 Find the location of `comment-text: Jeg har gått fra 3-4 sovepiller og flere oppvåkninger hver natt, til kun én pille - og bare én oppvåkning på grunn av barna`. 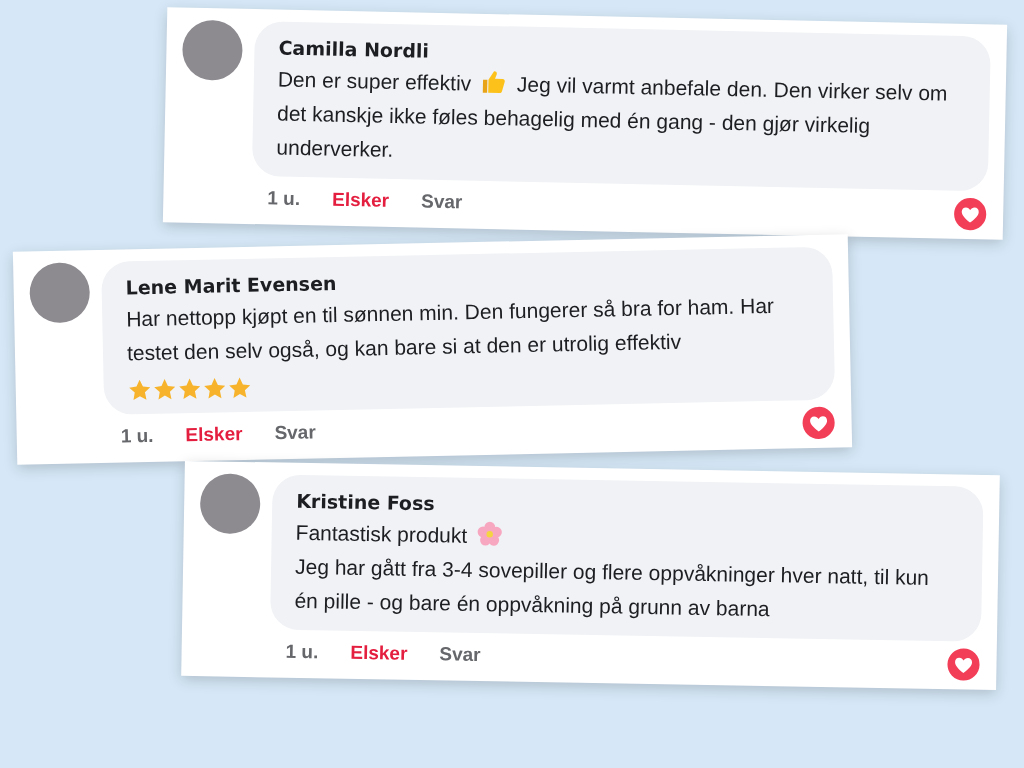

comment-text: Jeg har gått fra 3-4 sovepiller og flere oppvåkninger hver natt, til kun én pille - og bare én oppvåkning på grunn av barna is located at coordinates (612, 587).